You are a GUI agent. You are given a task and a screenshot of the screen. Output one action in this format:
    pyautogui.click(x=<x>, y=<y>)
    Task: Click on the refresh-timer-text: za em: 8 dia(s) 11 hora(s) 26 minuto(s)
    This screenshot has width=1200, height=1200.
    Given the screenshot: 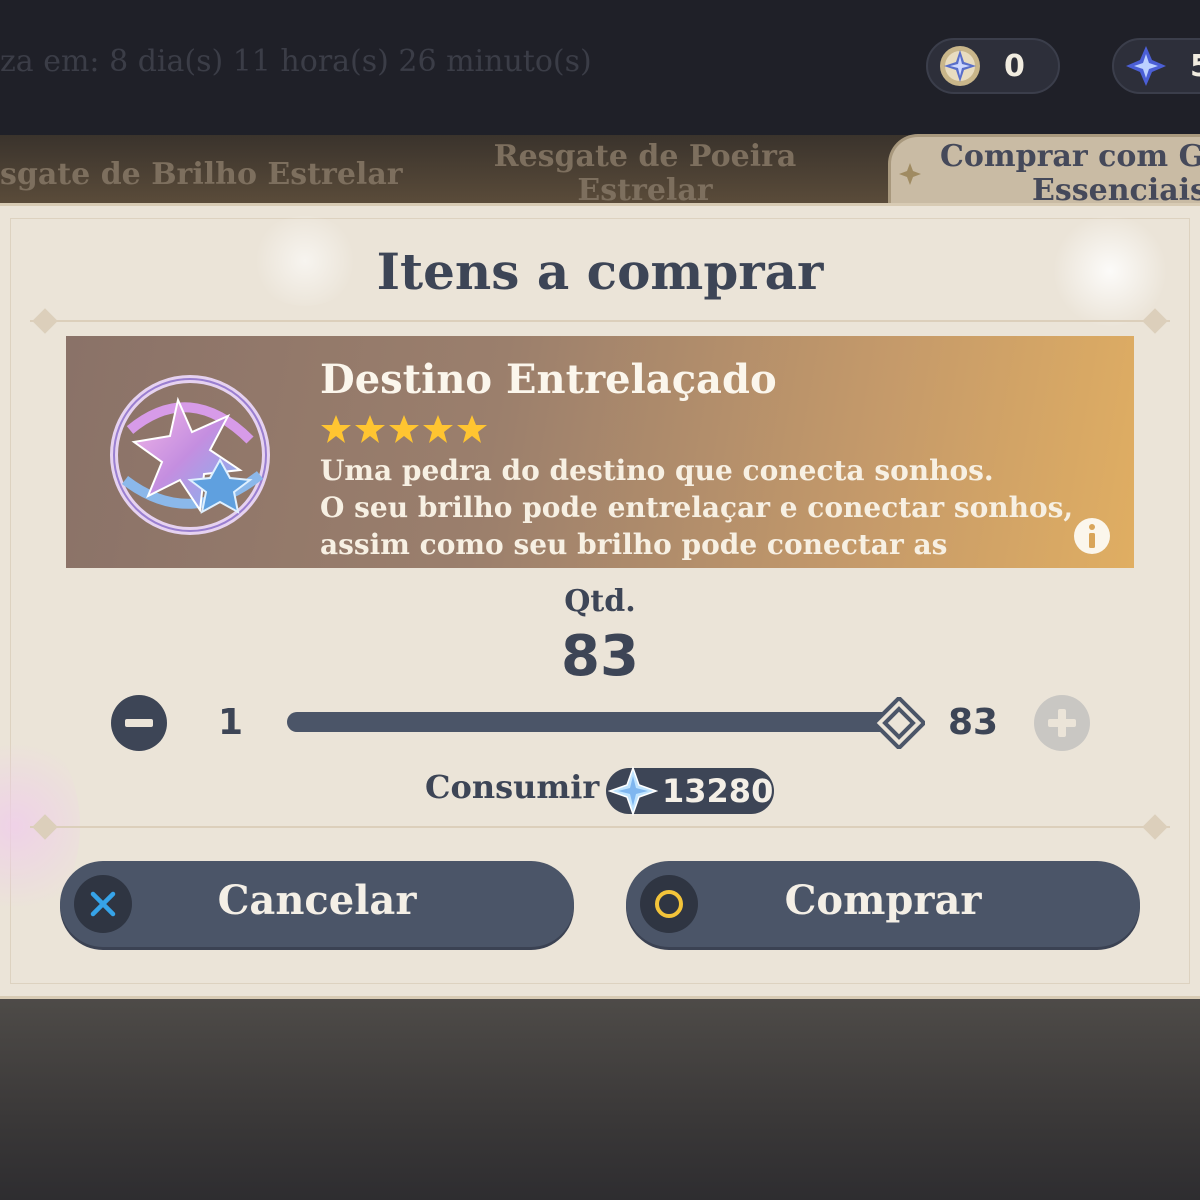 What is the action you would take?
    pyautogui.click(x=296, y=61)
    